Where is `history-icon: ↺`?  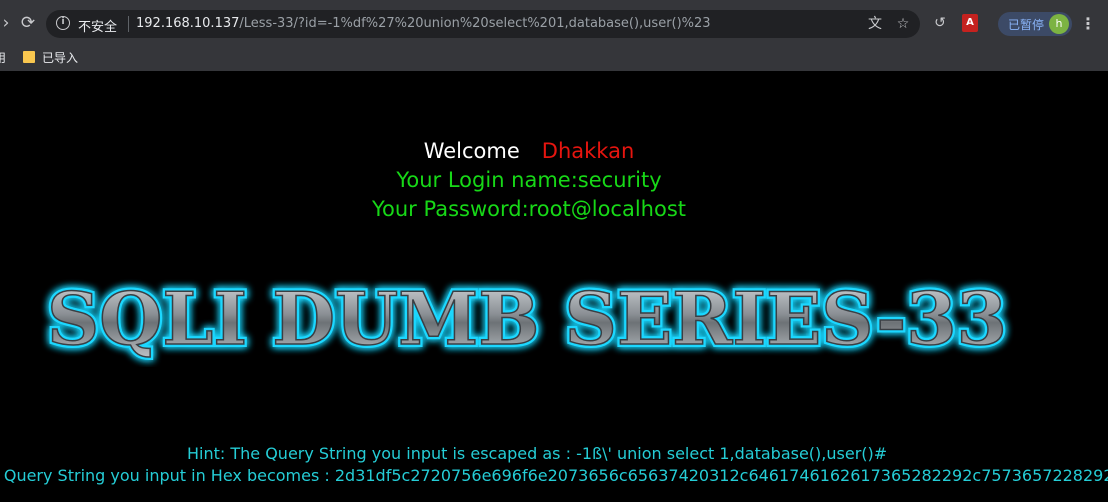
history-icon: ↺ is located at coordinates (940, 23).